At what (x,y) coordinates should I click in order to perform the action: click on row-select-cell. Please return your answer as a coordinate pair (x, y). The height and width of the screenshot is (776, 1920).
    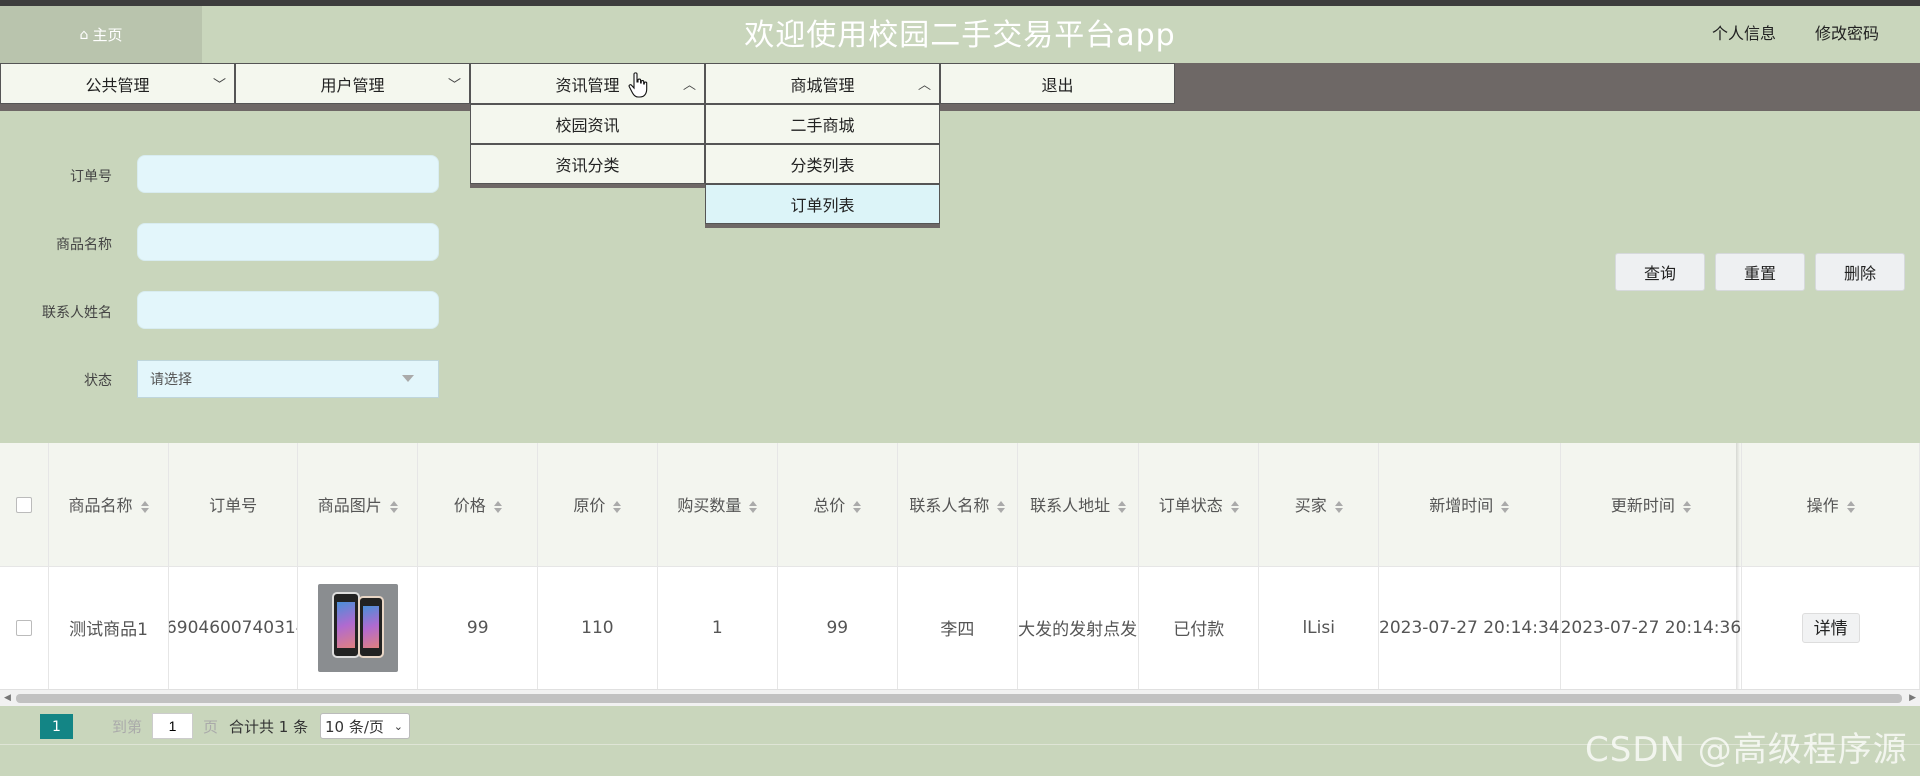
    Looking at the image, I should click on (24, 628).